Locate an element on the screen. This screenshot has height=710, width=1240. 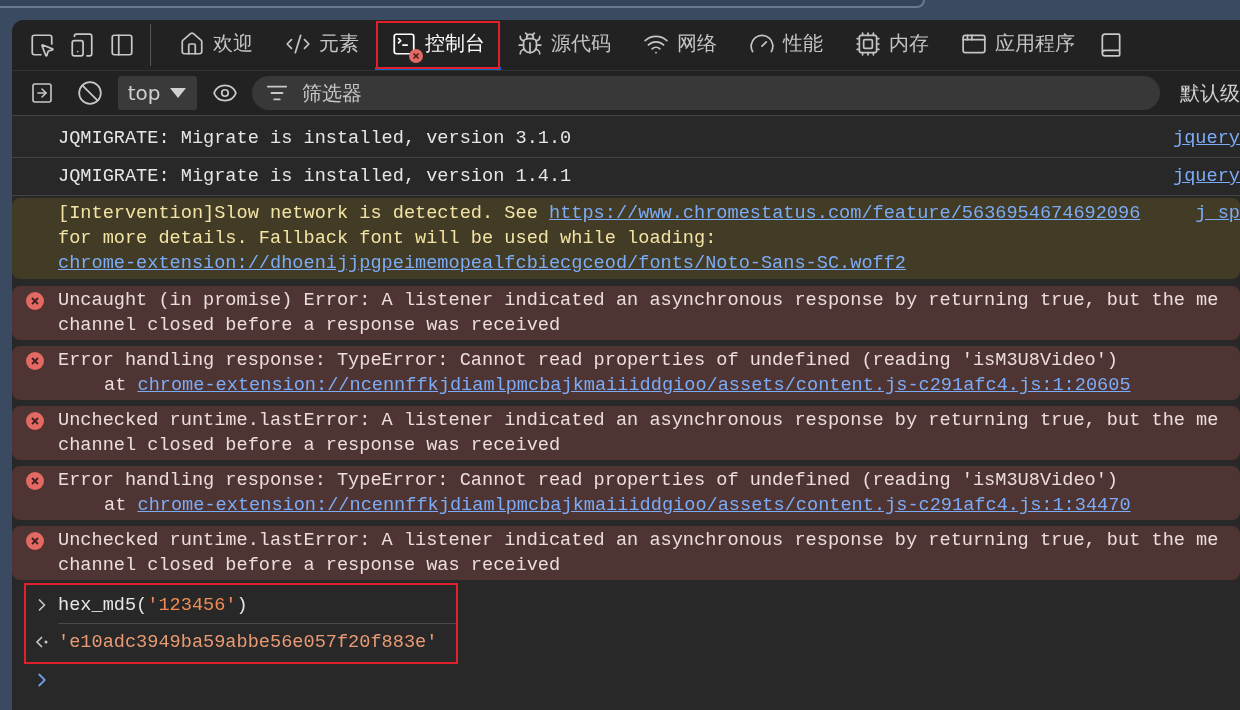
chip-icon is located at coordinates (868, 43).